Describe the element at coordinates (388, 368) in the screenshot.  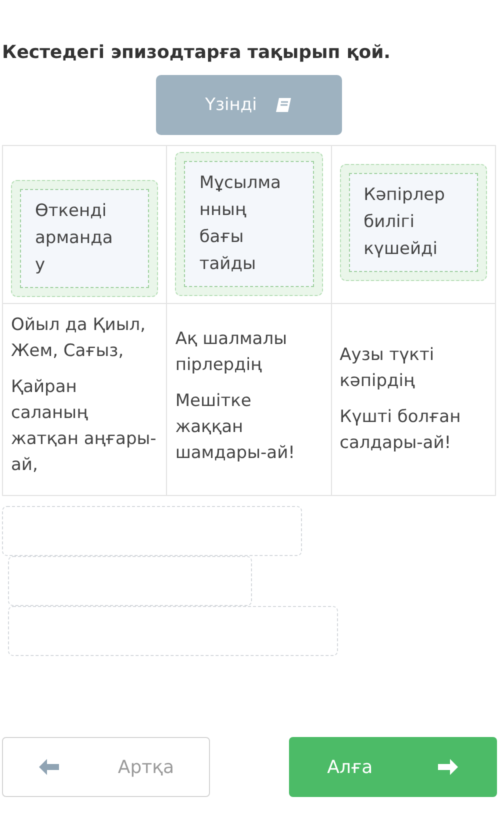
I see `poem-stanza: Аузы түкті кәпірдің` at that location.